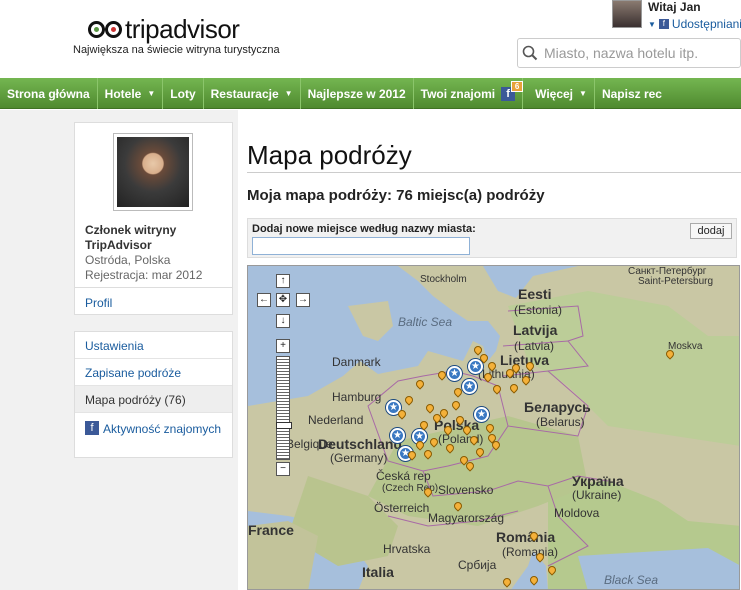 The image size is (741, 590). Describe the element at coordinates (676, 15) in the screenshot. I see `user-menu: Witaj Jan ▼ f Udostępnianie` at that location.